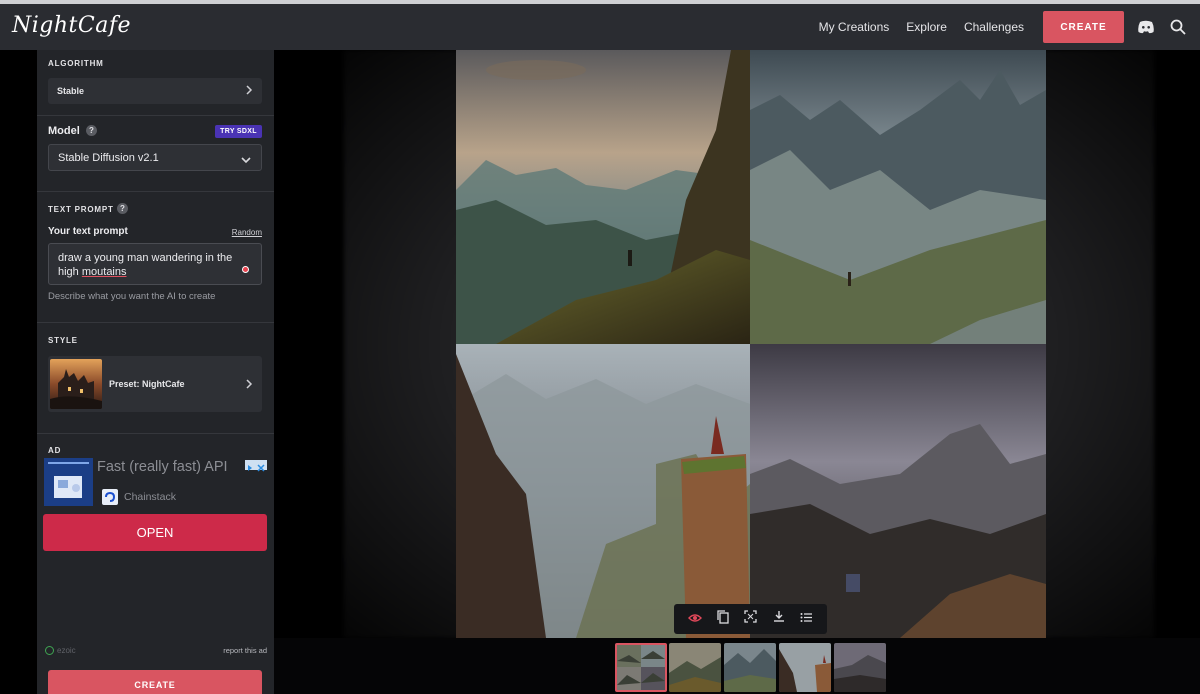 This screenshot has height=694, width=1200. I want to click on algorithm-label: ALGORITHM, so click(76, 63).